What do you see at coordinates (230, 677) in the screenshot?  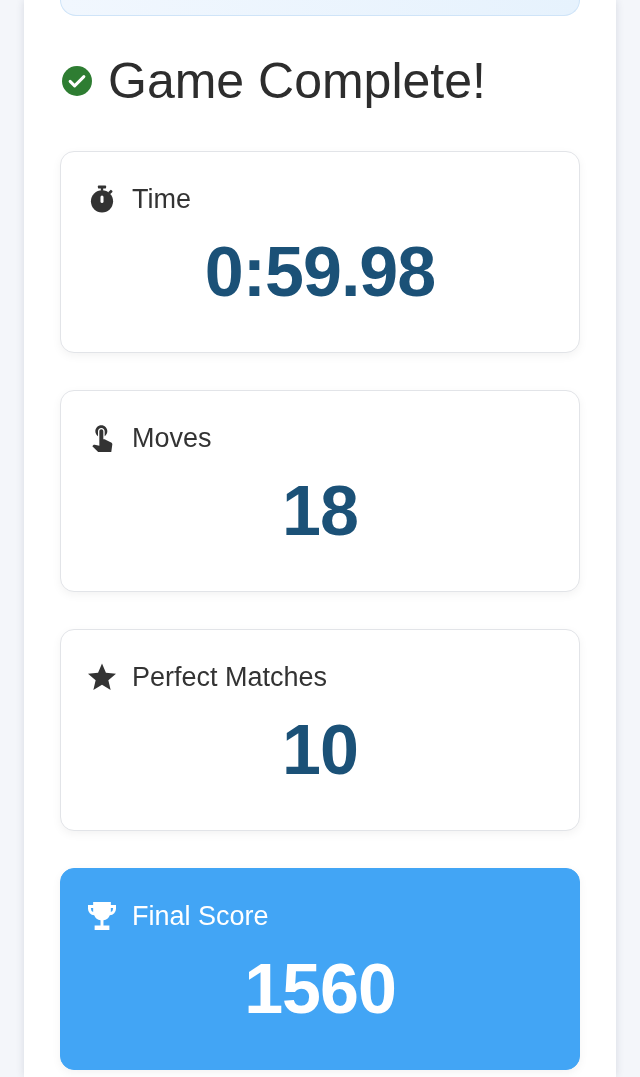 I see `stat-label: Perfect Matches` at bounding box center [230, 677].